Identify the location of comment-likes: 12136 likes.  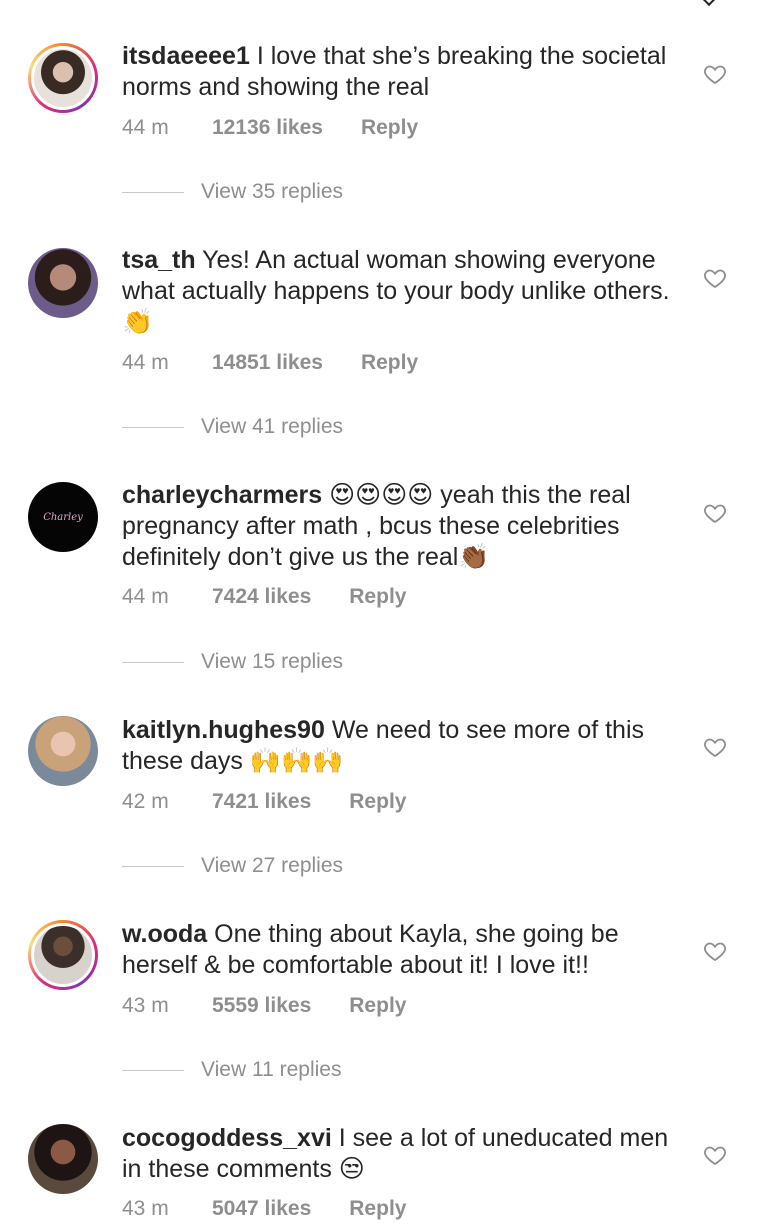
(267, 128).